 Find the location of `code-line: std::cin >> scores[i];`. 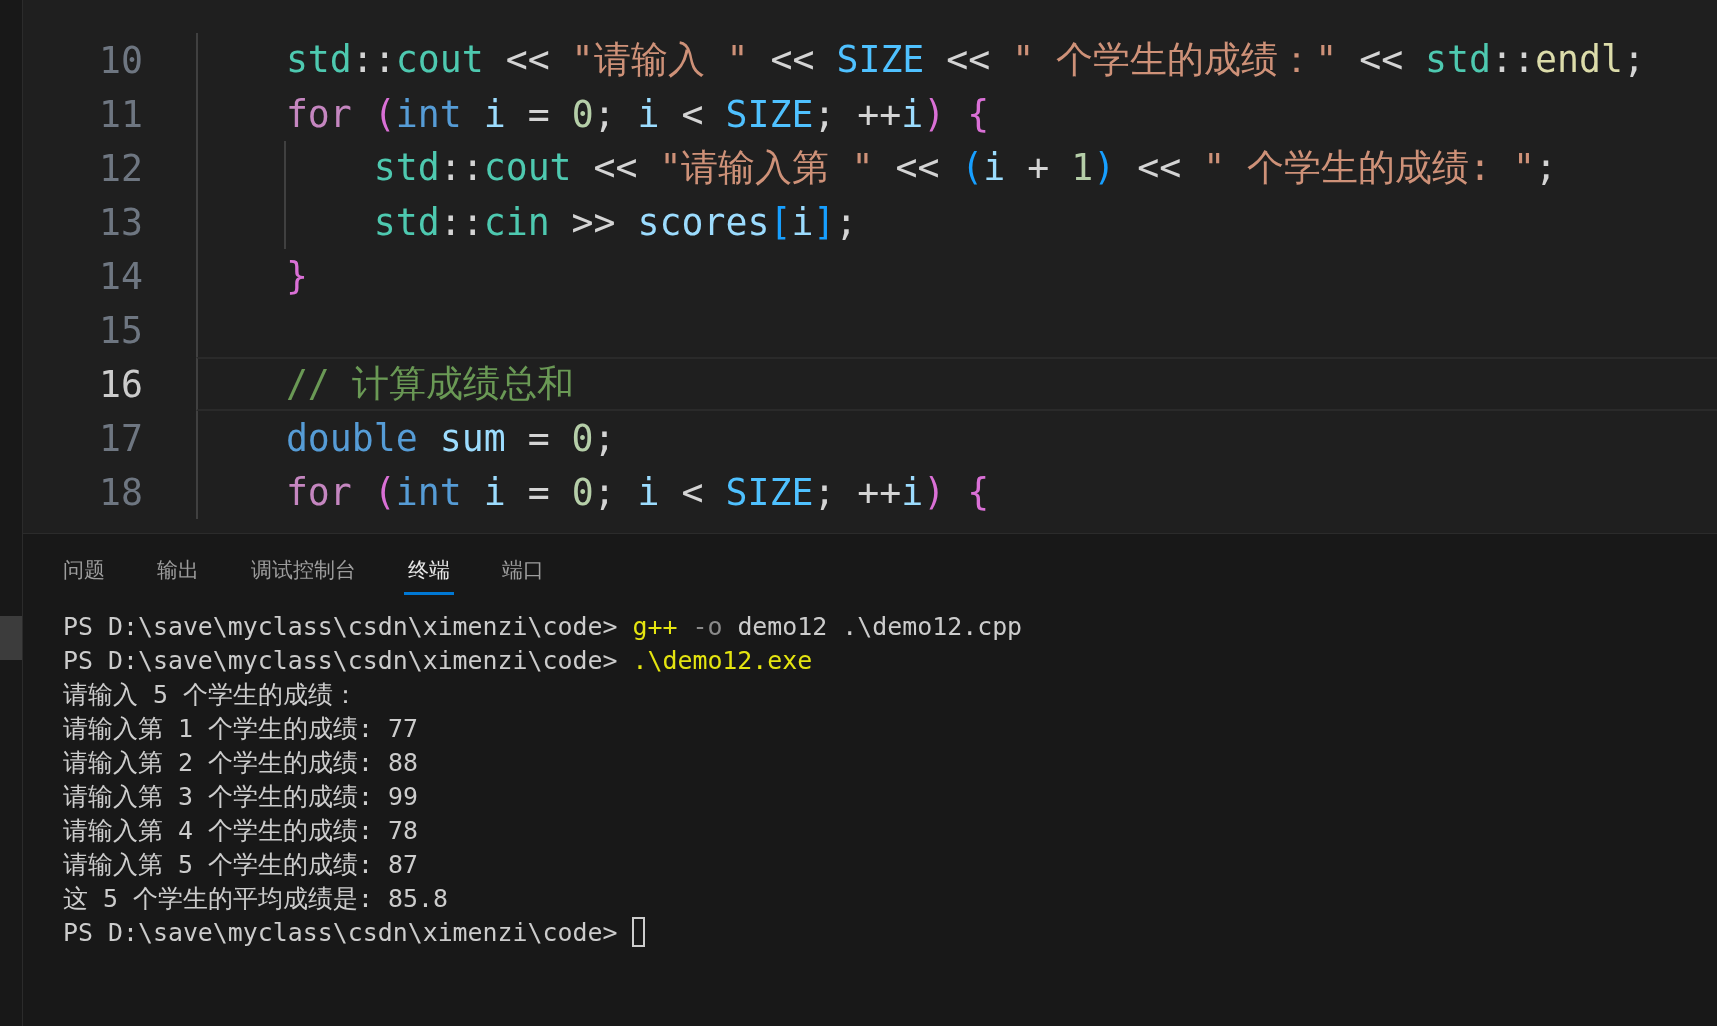

code-line: std::cin >> scores[i]; is located at coordinates (615, 222).